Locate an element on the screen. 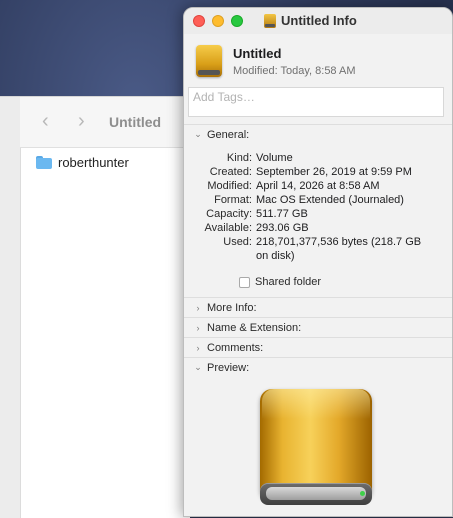 Image resolution: width=453 pixels, height=518 pixels. finder-sidebar is located at coordinates (10, 307).